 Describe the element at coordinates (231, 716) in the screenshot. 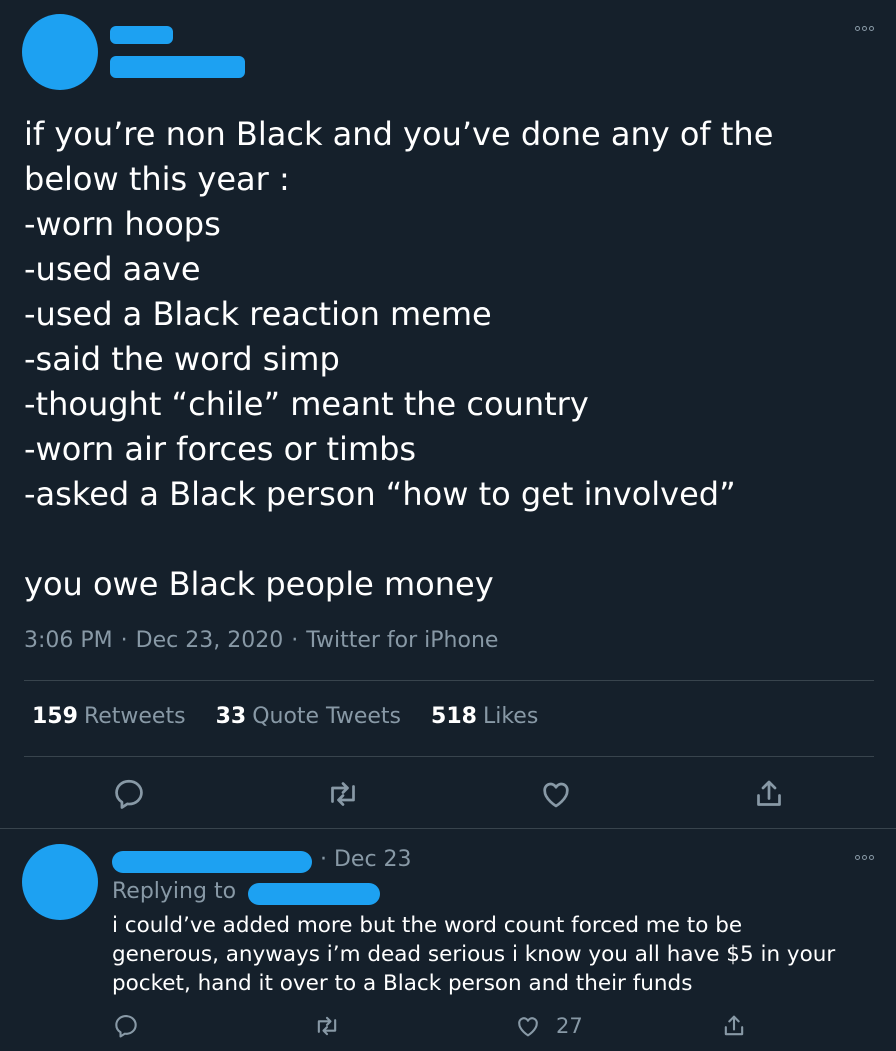

I see `quote-tweets-count: 33` at that location.